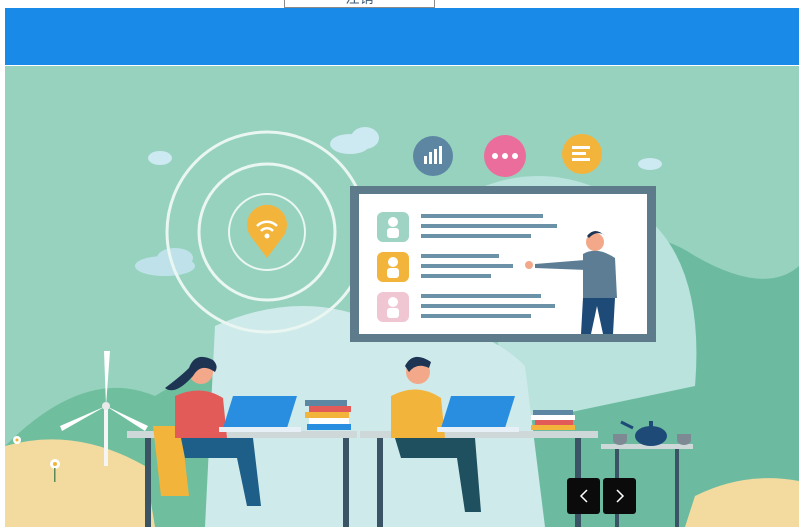  I want to click on chevron-left-icon, so click(583, 496).